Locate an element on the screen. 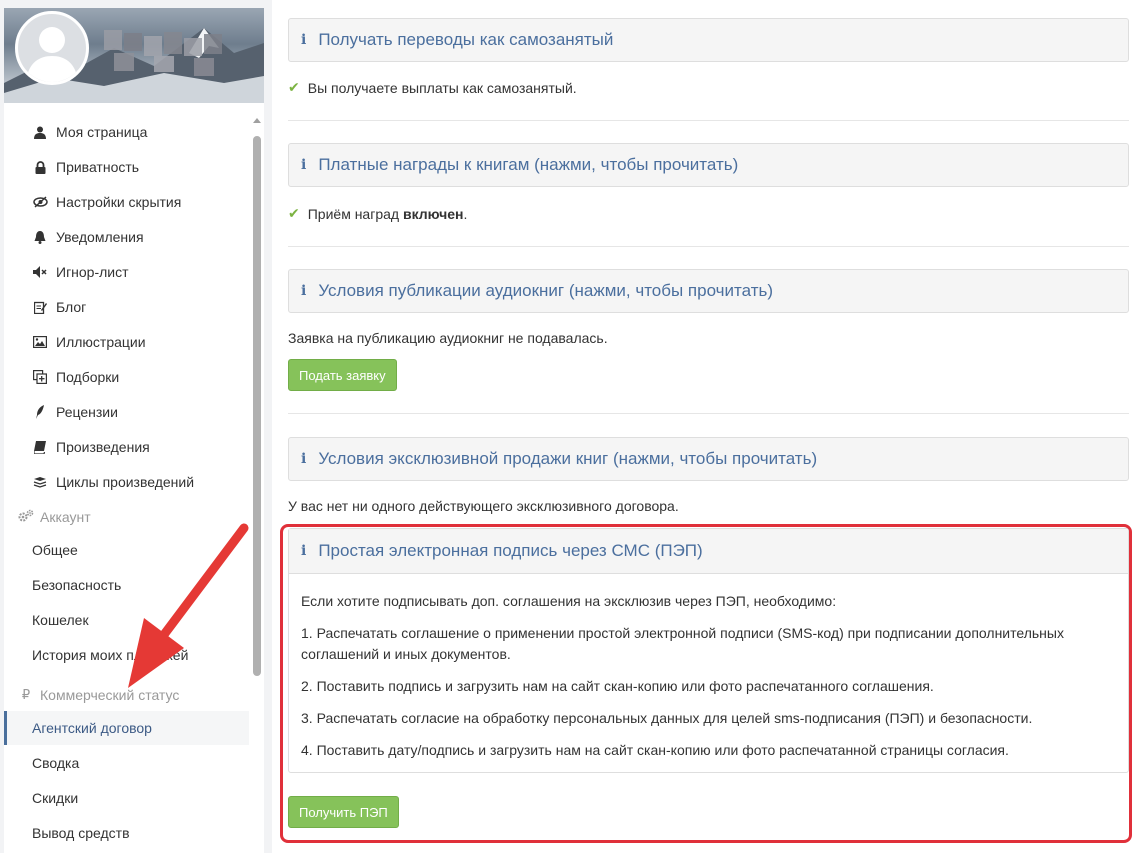 The height and width of the screenshot is (853, 1142). sidebar-item-works: Произведения is located at coordinates (126, 447).